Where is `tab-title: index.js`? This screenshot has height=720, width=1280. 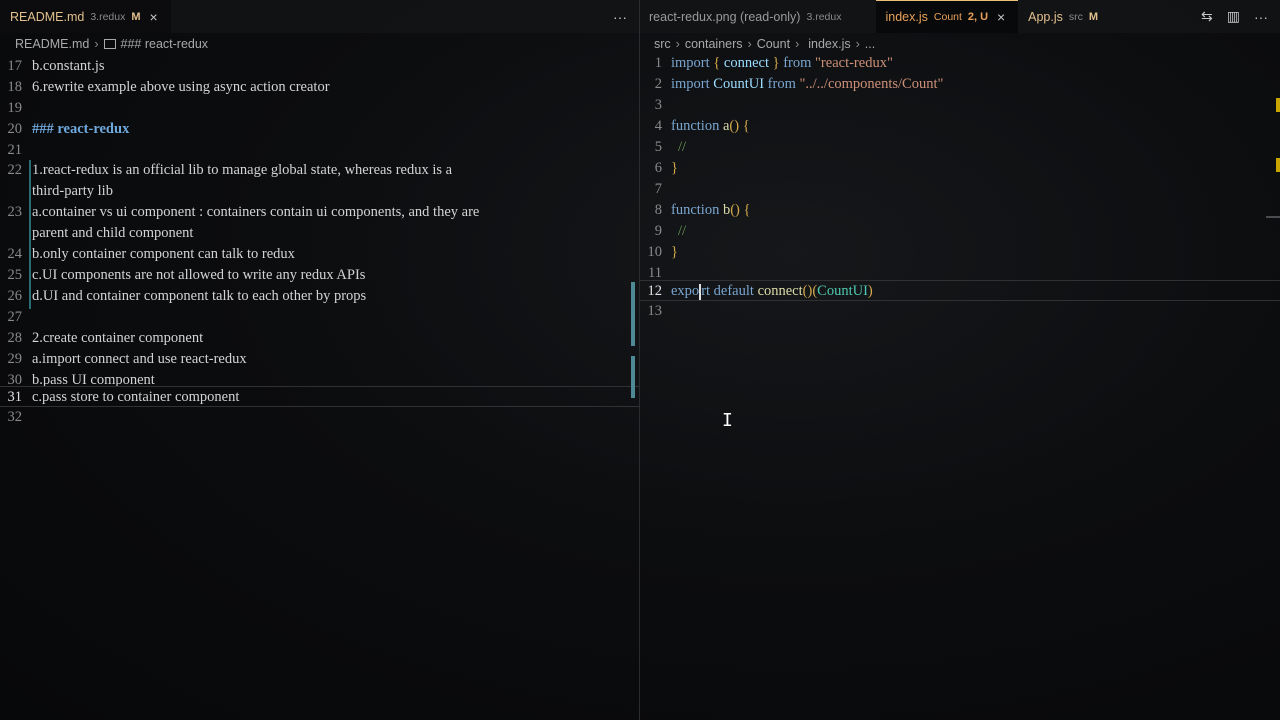
tab-title: index.js is located at coordinates (906, 17).